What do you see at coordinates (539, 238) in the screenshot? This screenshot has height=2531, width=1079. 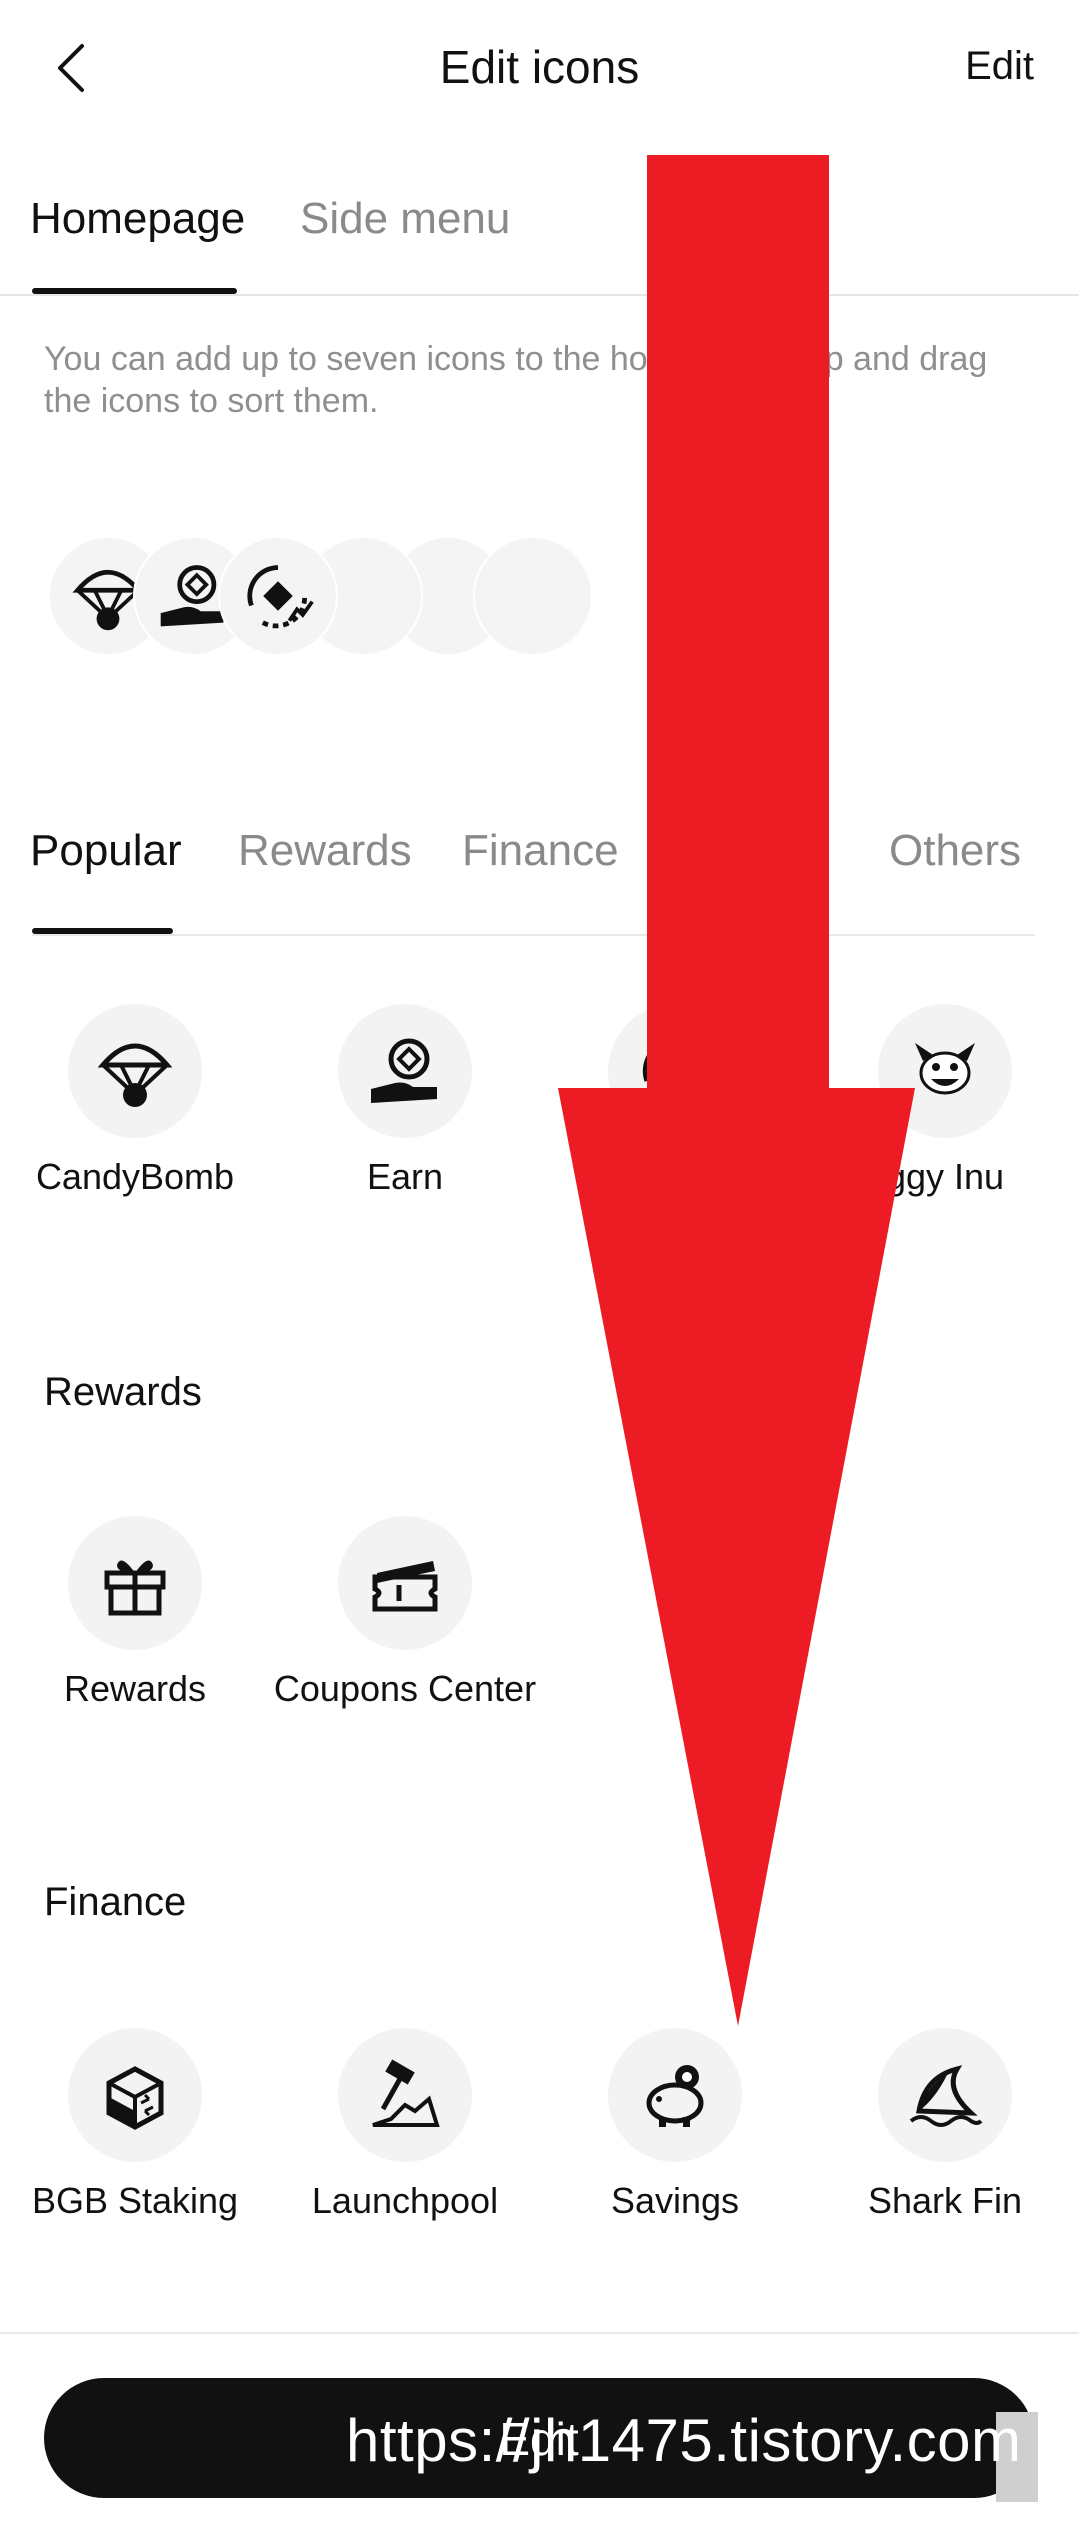 I see `top-tabs: Homepage Side menu` at bounding box center [539, 238].